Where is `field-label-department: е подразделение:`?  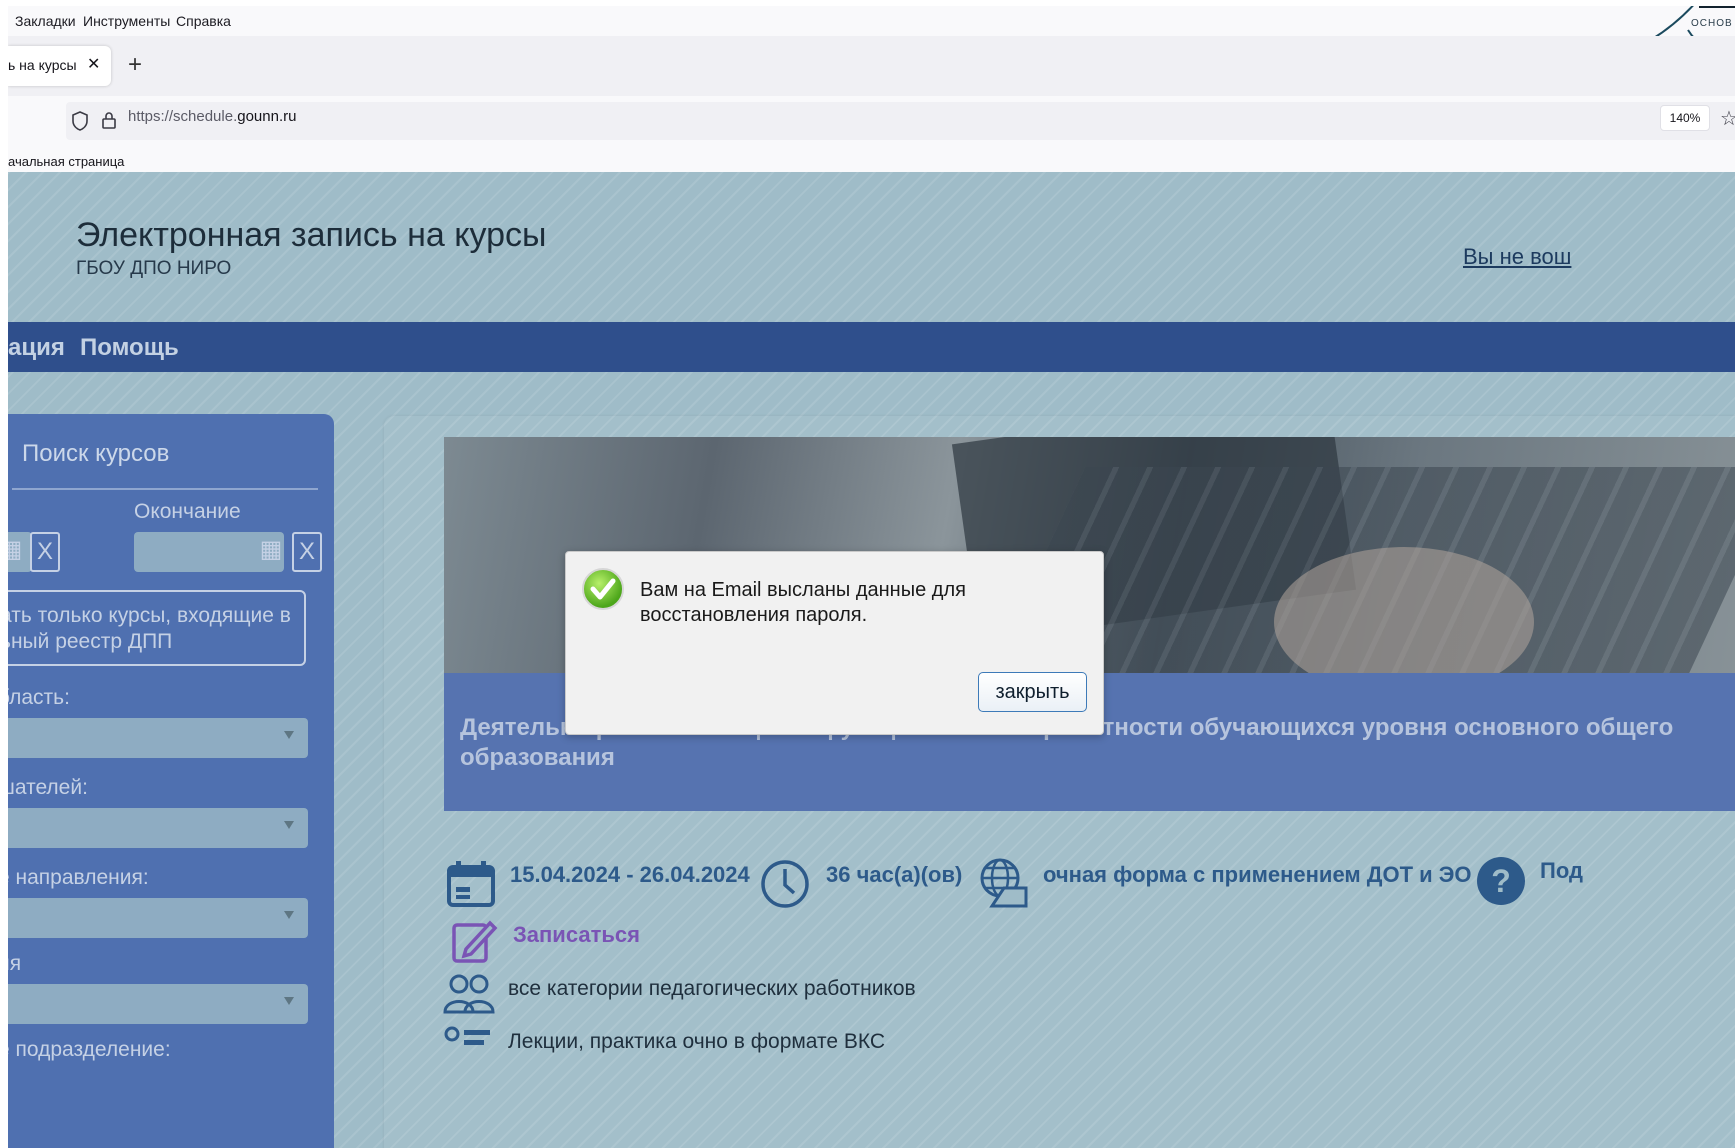
field-label-department: е подразделение: is located at coordinates (89, 1049).